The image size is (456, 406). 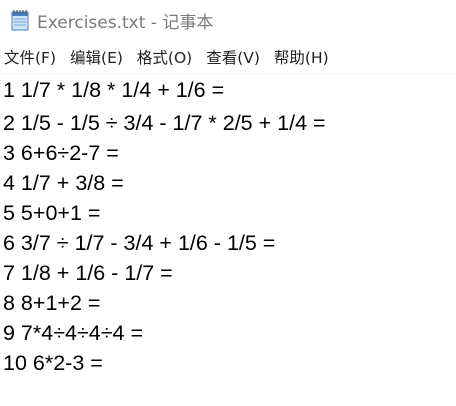 What do you see at coordinates (53, 363) in the screenshot?
I see `text-line: 10 6*2-3 =` at bounding box center [53, 363].